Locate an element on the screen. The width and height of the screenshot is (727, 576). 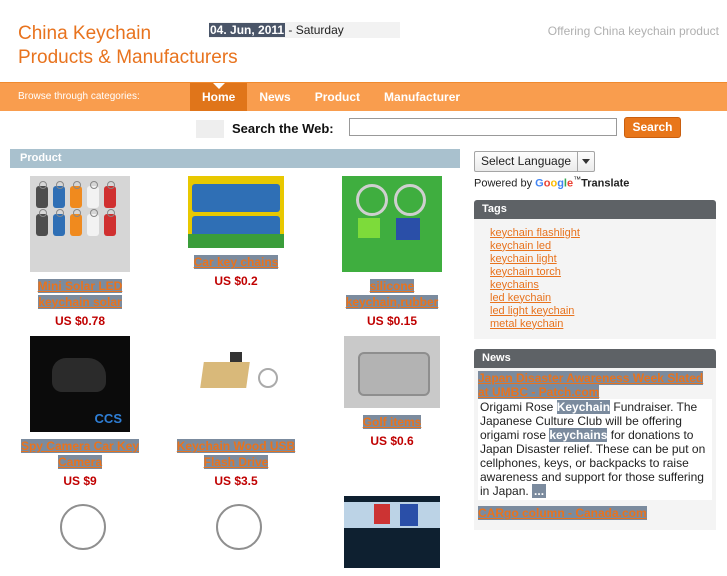
powered-by-google-translate: Powered by Google™Translate is located at coordinates (599, 182).